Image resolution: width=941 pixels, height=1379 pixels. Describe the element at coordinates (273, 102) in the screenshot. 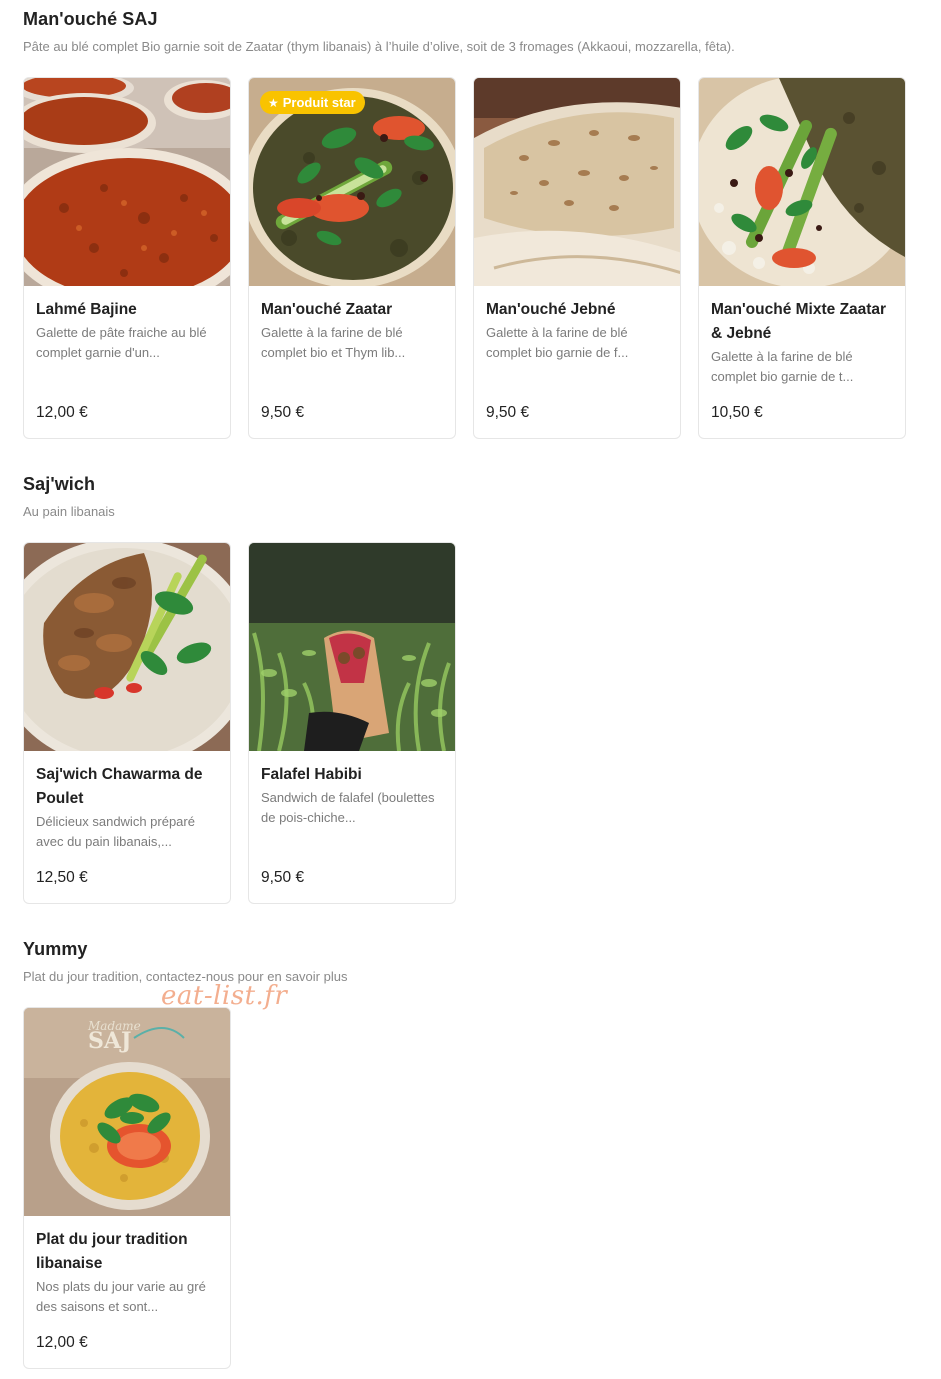

I see `star-icon: ★` at that location.